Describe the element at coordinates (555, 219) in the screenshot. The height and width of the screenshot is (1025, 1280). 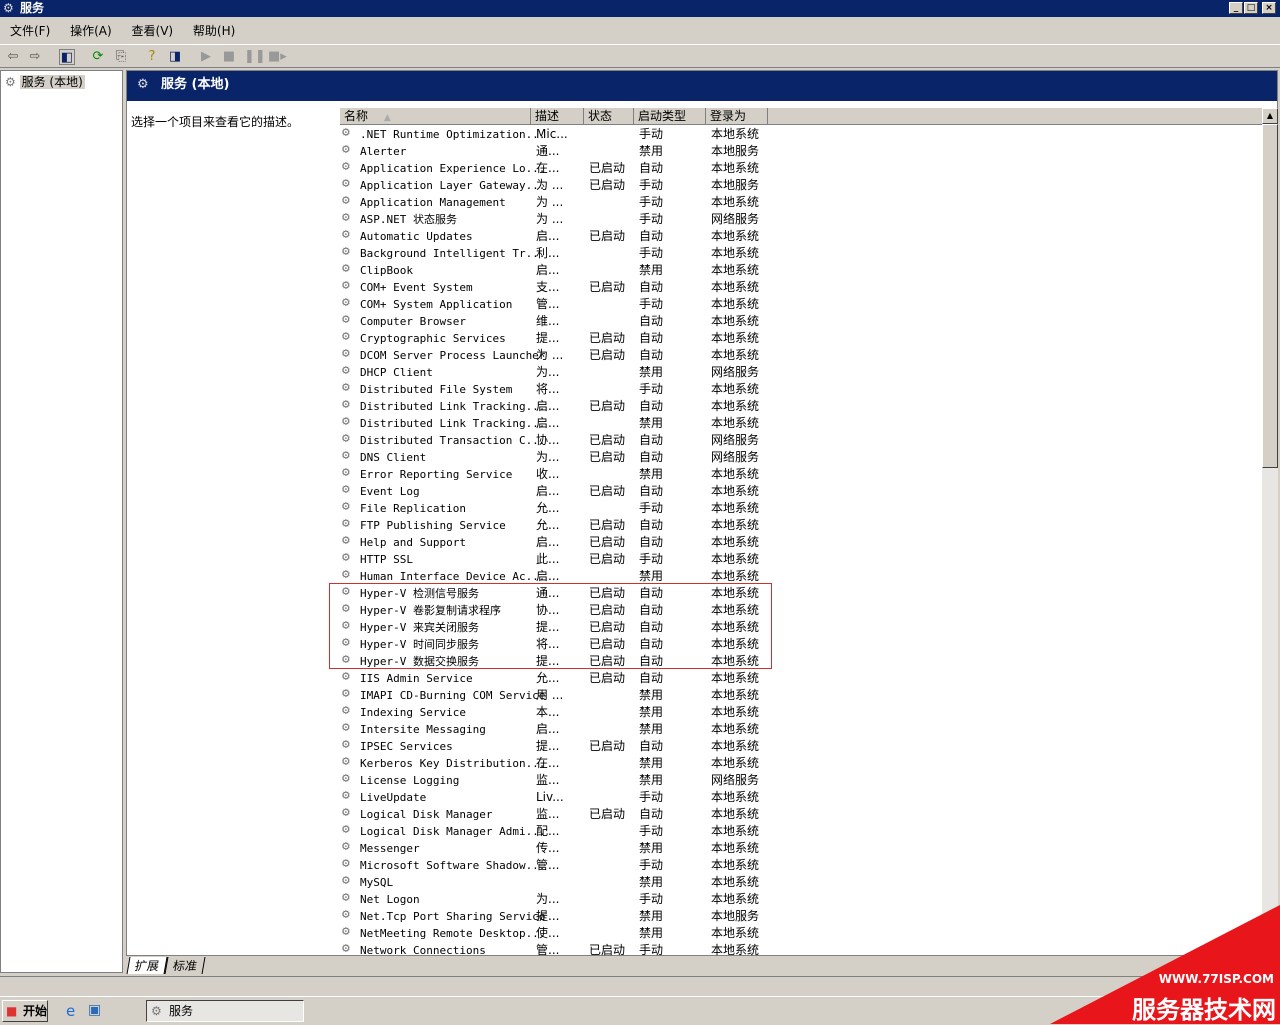
I see `service-row: ⚙ ASP.NET 状态服务 为 ... 手动 网络服务` at that location.